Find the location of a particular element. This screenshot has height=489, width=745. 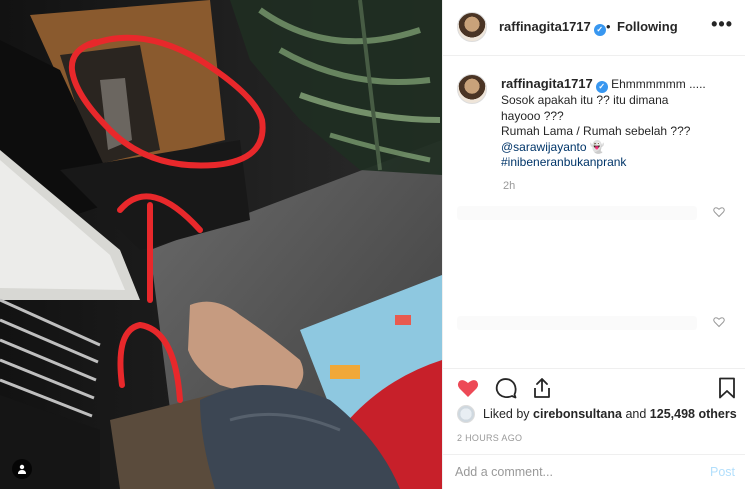

comment-icon is located at coordinates (506, 388).